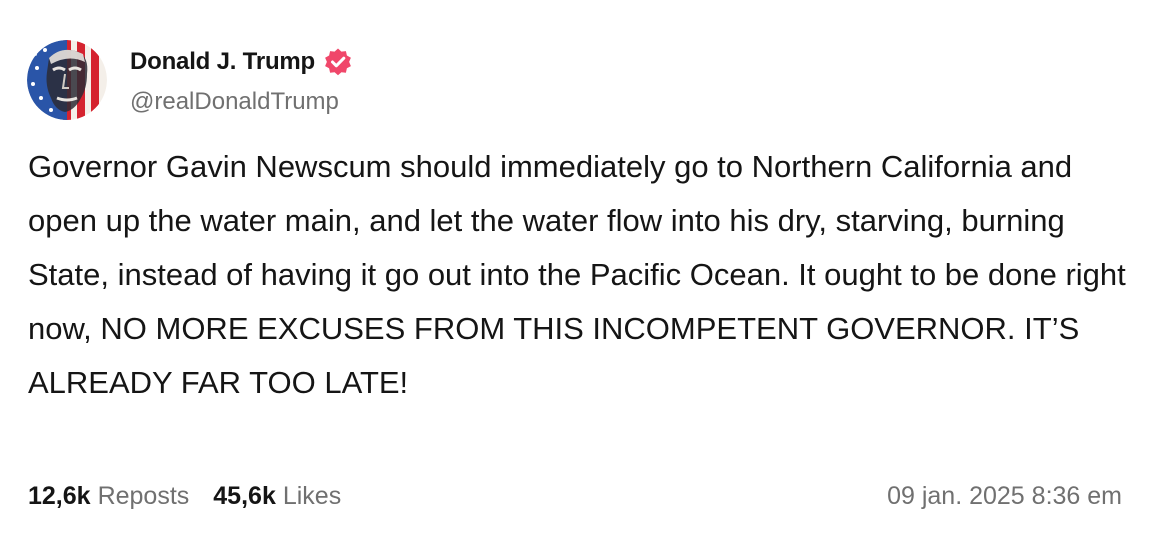 The height and width of the screenshot is (546, 1152). Describe the element at coordinates (338, 62) in the screenshot. I see `verified-badge-icon` at that location.